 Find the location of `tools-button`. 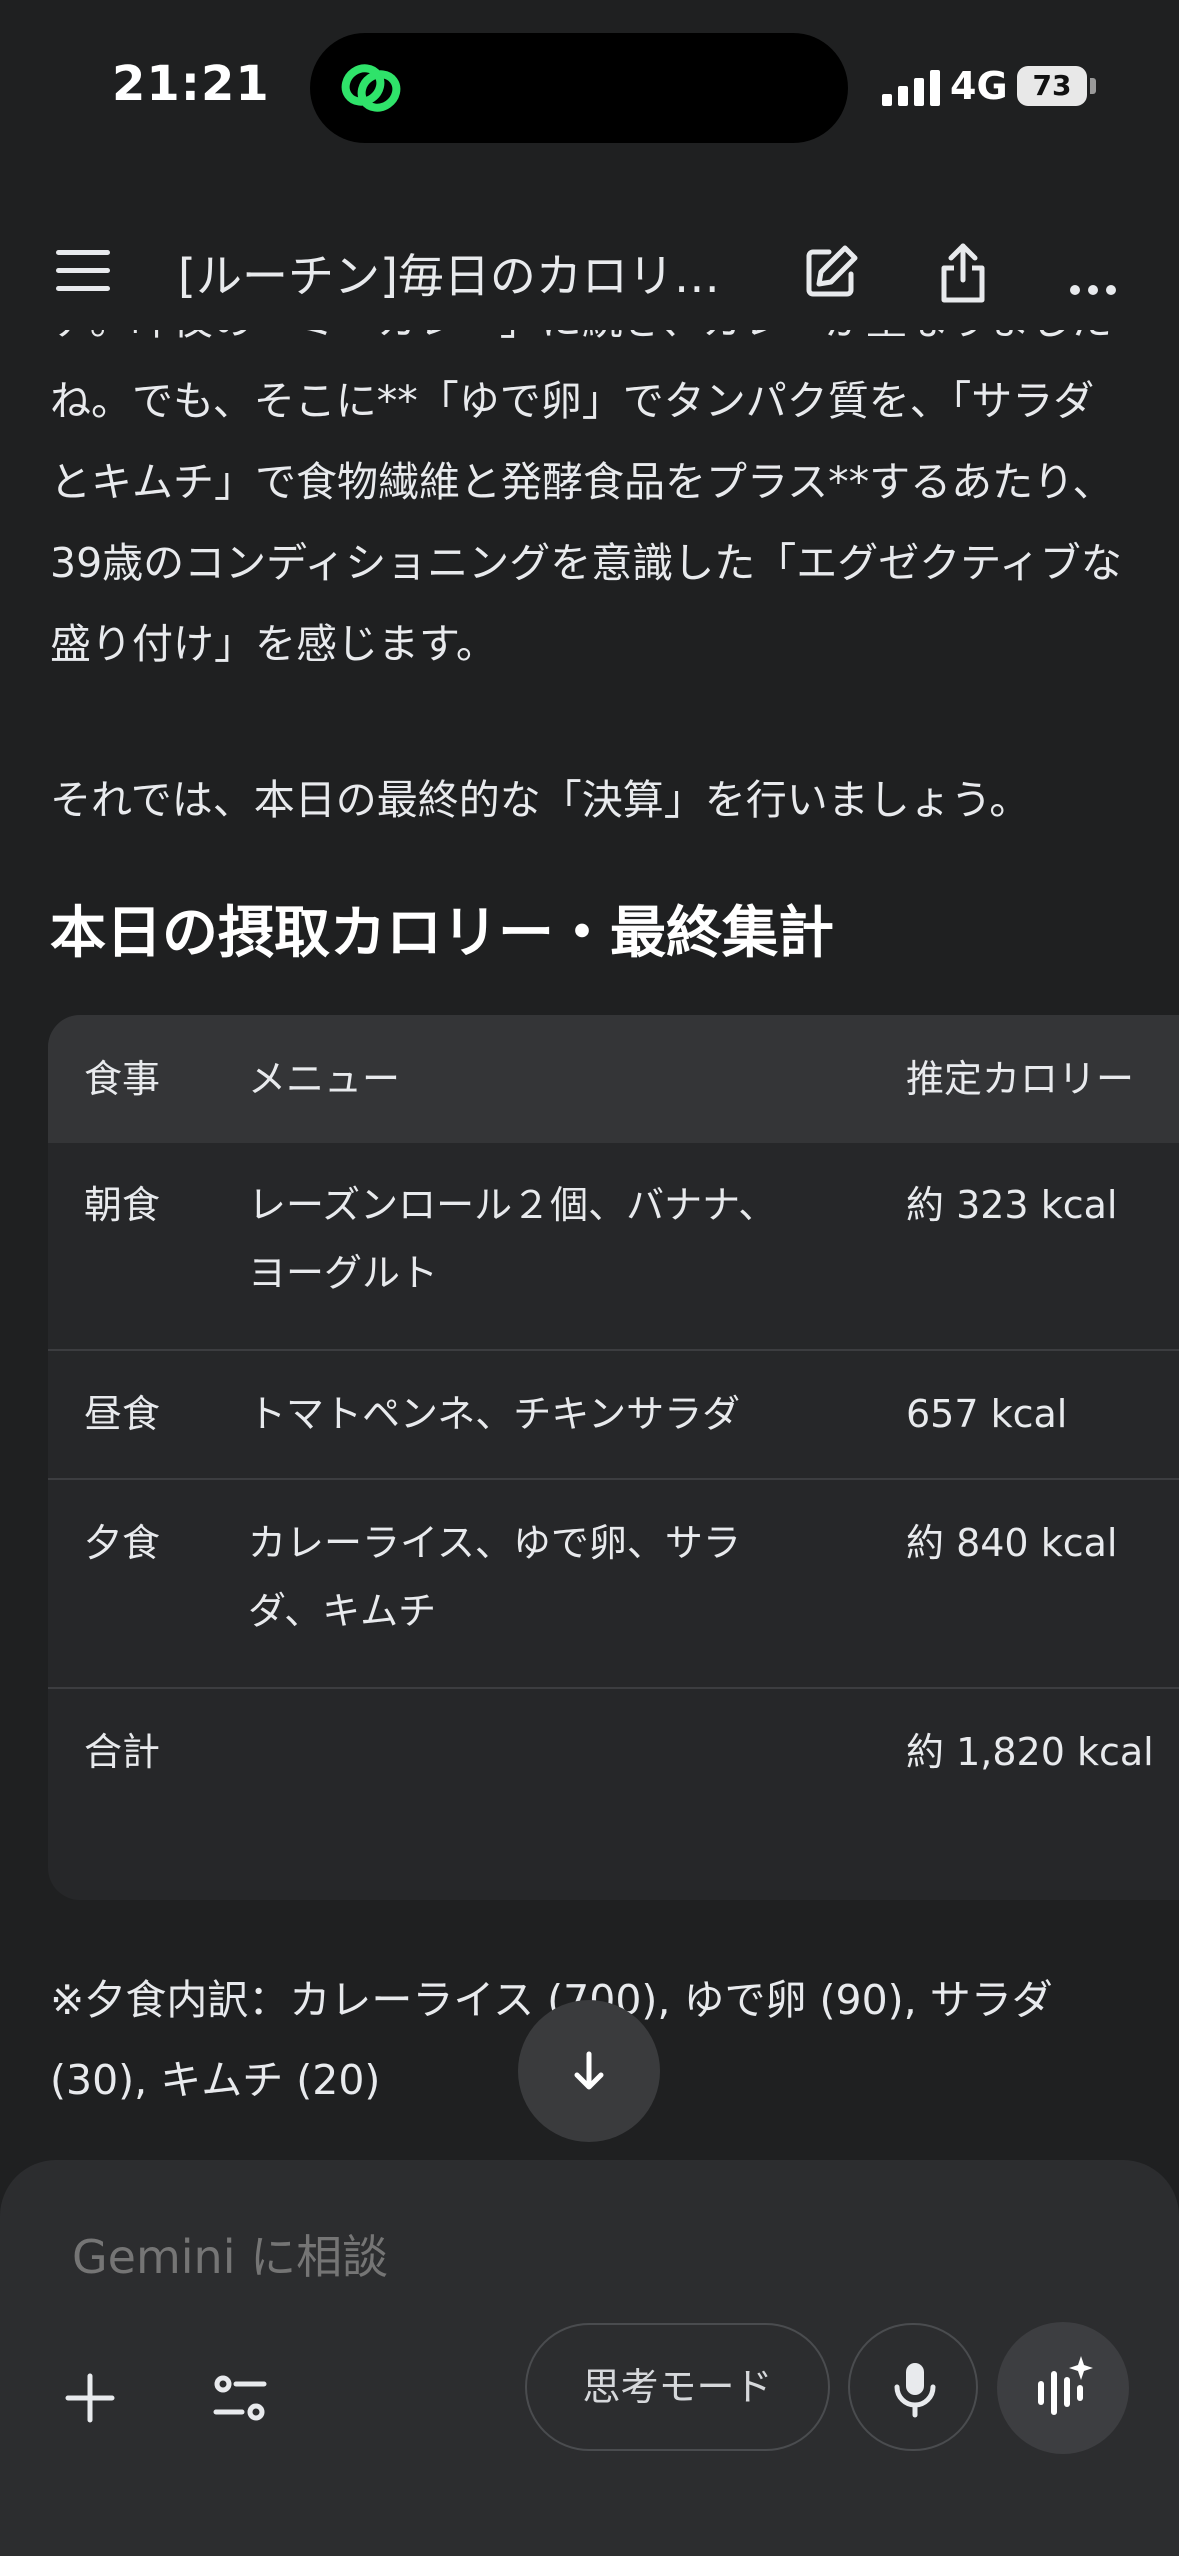

tools-button is located at coordinates (240, 2398).